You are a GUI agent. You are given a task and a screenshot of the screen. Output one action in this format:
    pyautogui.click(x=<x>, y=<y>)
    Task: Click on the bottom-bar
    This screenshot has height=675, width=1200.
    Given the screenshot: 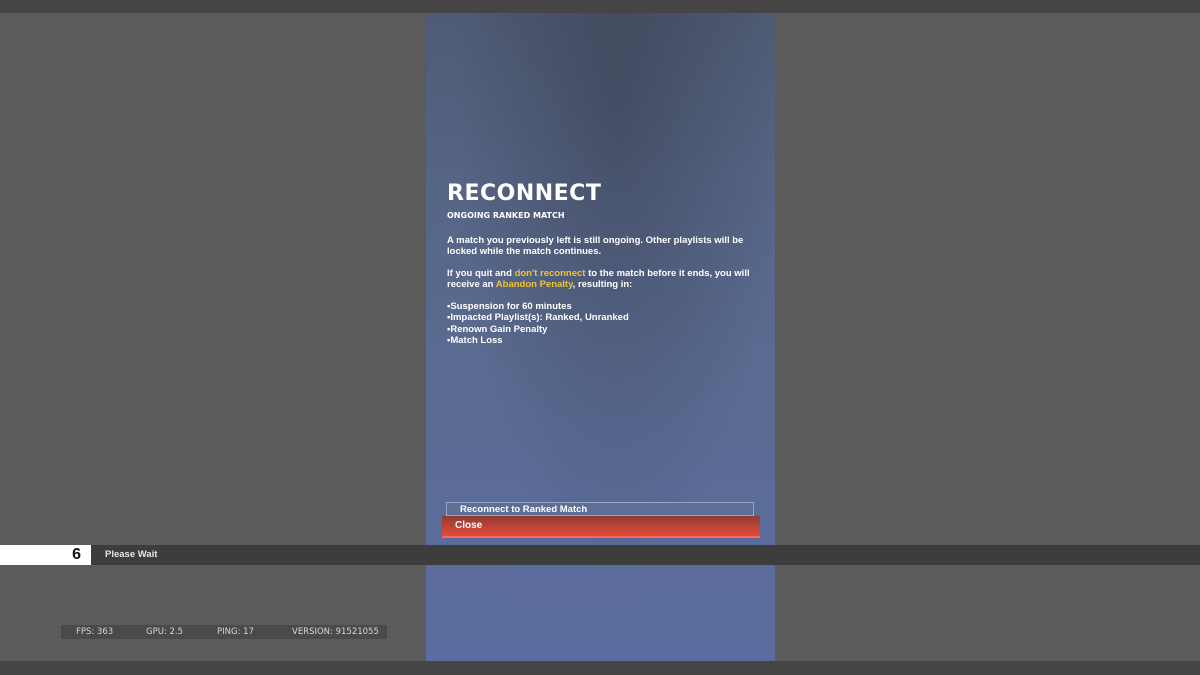 What is the action you would take?
    pyautogui.click(x=600, y=668)
    